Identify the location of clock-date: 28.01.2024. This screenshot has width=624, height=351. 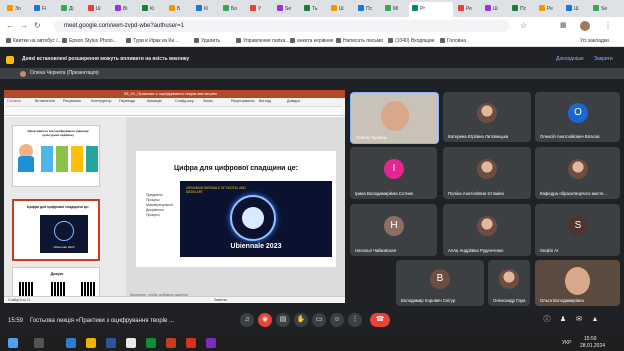
(592, 346).